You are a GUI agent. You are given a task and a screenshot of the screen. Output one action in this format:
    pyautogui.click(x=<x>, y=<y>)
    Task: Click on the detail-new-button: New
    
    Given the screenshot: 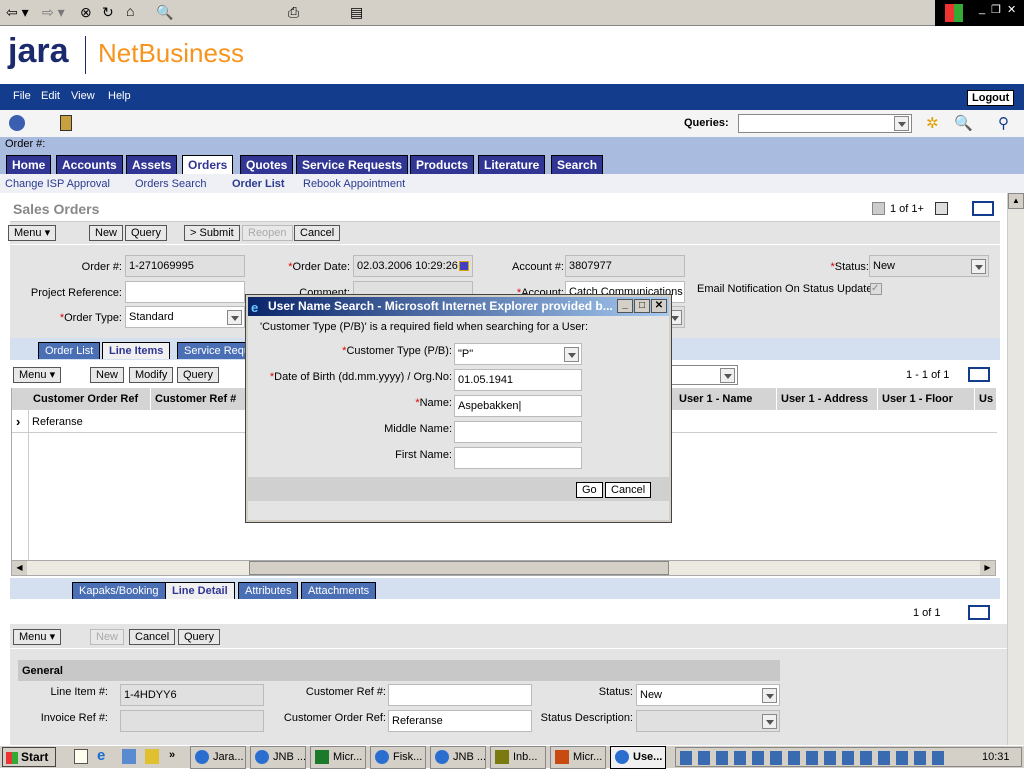 What is the action you would take?
    pyautogui.click(x=107, y=637)
    